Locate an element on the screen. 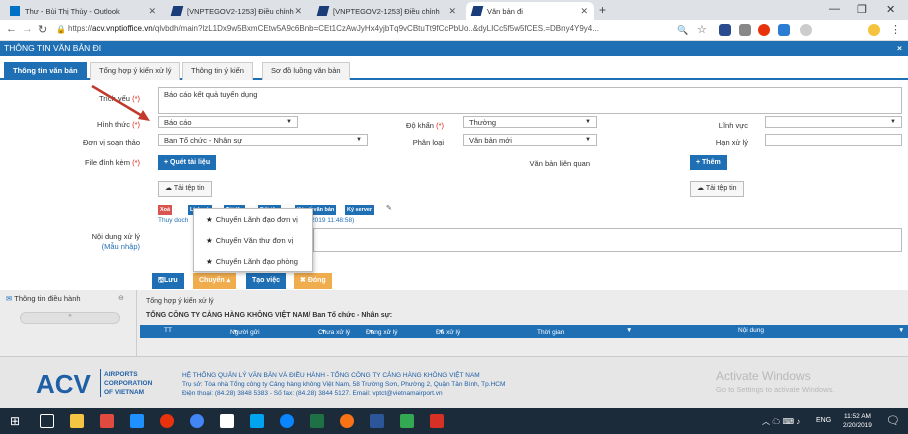  collapse-icon: ⊖ is located at coordinates (121, 298).